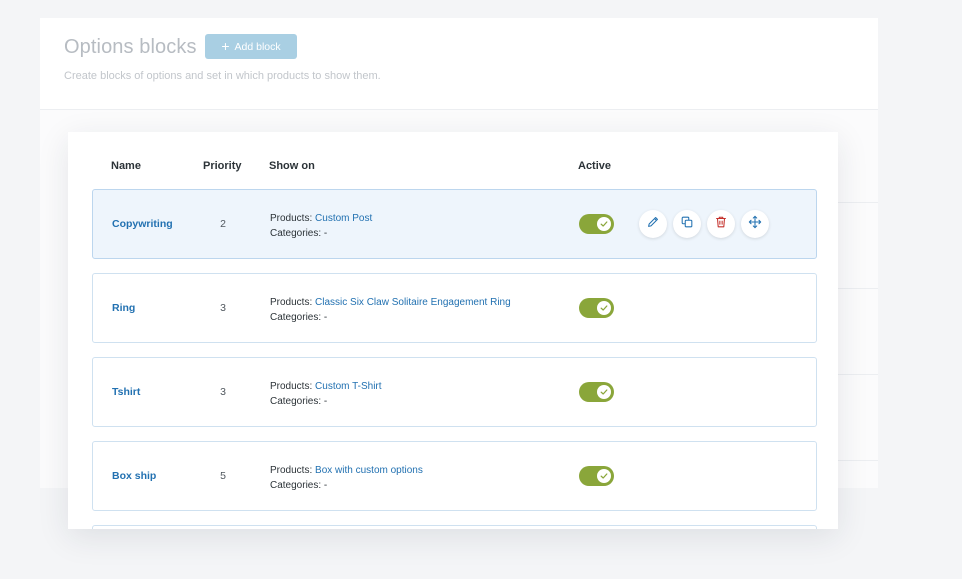 The width and height of the screenshot is (962, 579). What do you see at coordinates (130, 47) in the screenshot?
I see `page-title: Options blocks` at bounding box center [130, 47].